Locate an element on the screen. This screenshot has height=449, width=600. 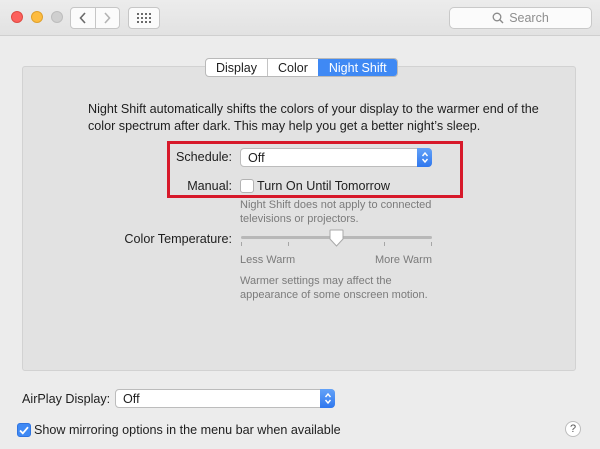
forward-button is located at coordinates (107, 18).